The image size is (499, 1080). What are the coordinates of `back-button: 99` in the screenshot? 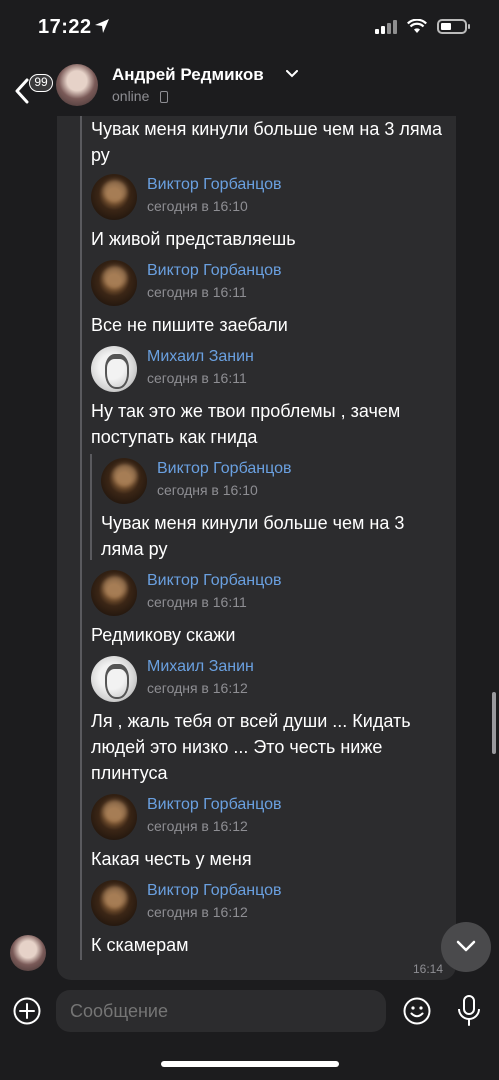 It's located at (30, 86).